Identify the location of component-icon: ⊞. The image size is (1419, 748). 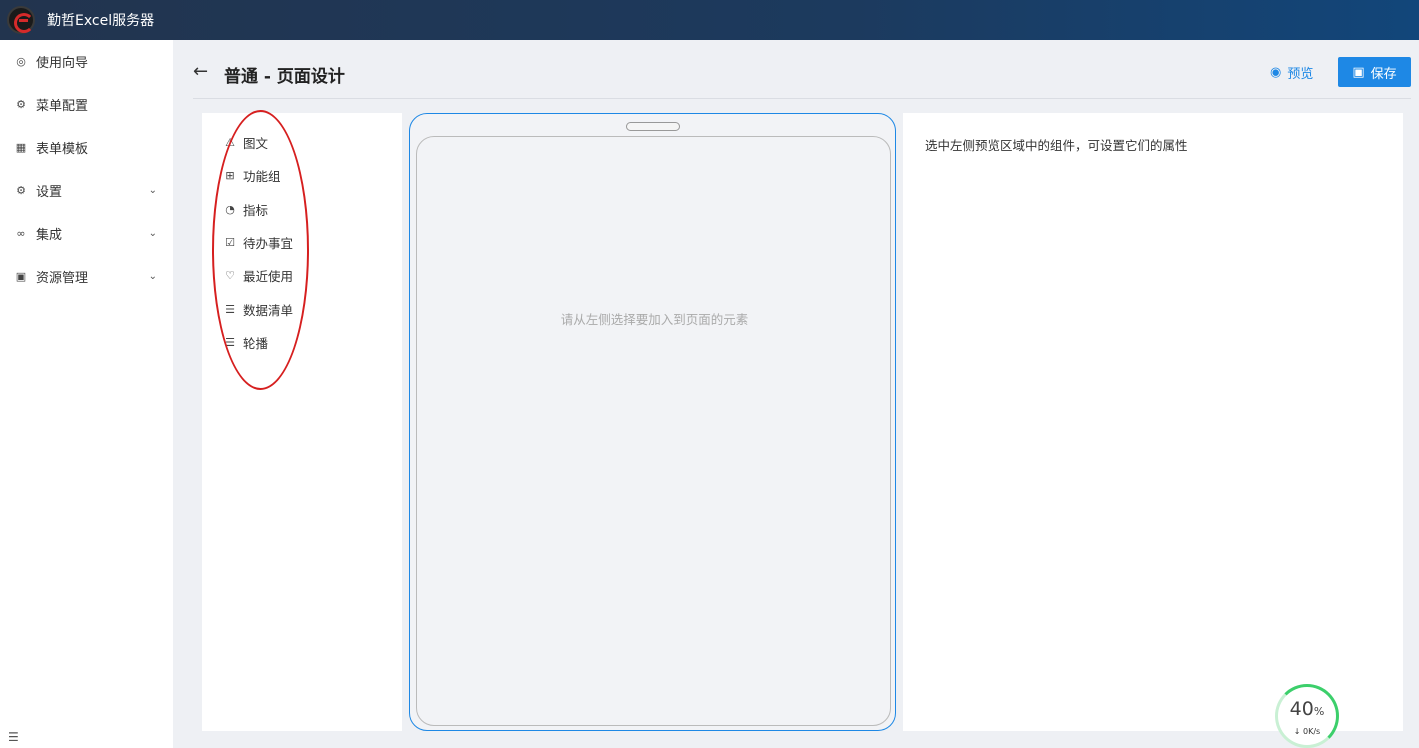
(230, 176).